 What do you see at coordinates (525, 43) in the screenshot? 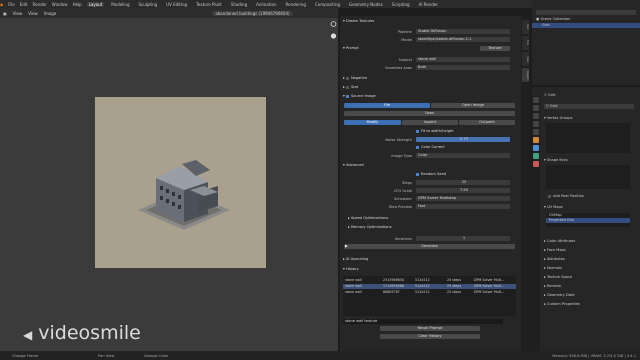
I see `tab-tool: Tool` at bounding box center [525, 43].